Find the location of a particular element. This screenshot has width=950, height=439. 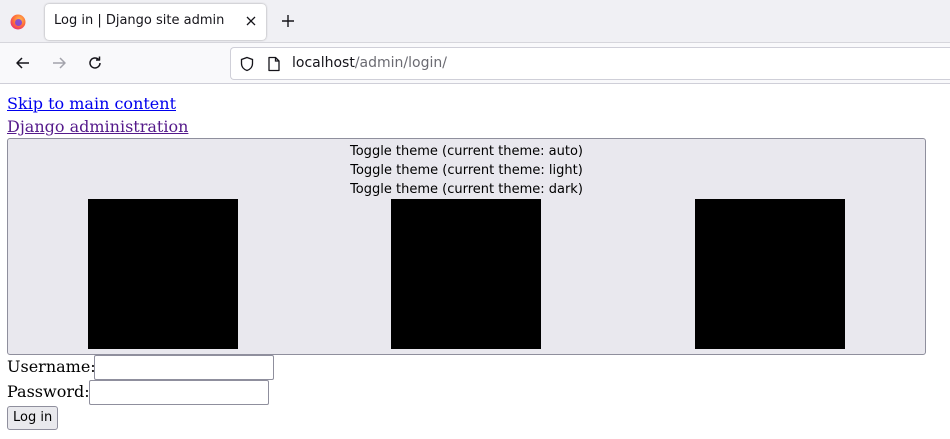

url-bar: localhost/admin/login/ is located at coordinates (590, 63).